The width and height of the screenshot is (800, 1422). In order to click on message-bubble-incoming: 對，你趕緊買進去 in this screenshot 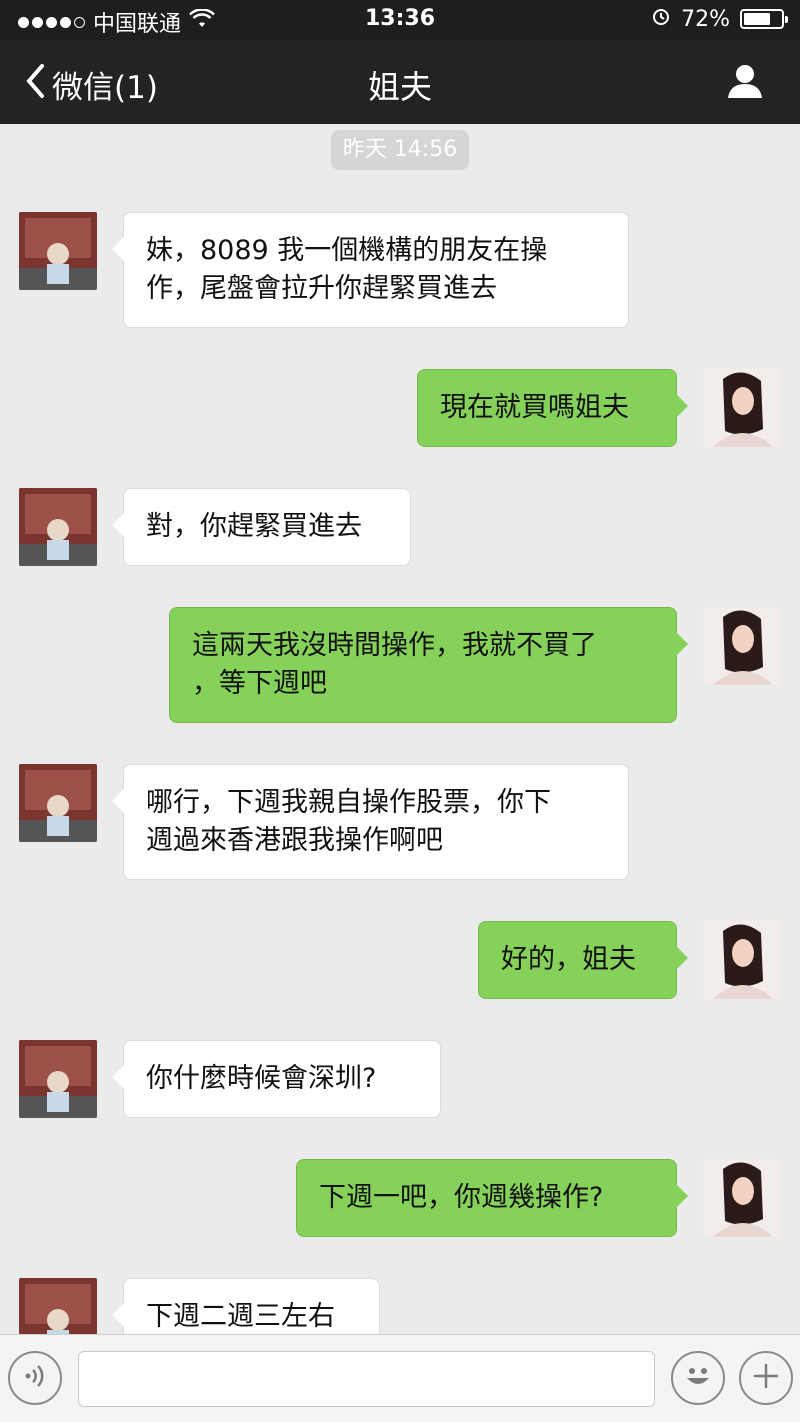, I will do `click(261, 527)`.